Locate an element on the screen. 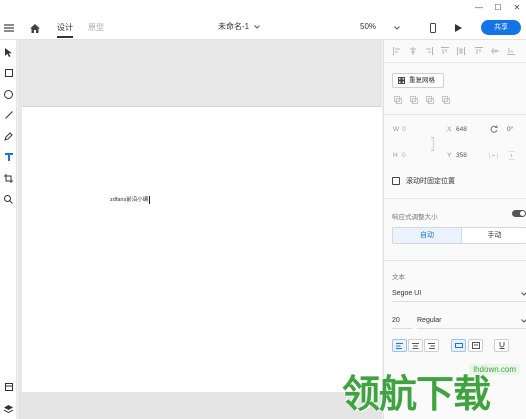 This screenshot has height=419, width=526. assets-icon is located at coordinates (8, 387).